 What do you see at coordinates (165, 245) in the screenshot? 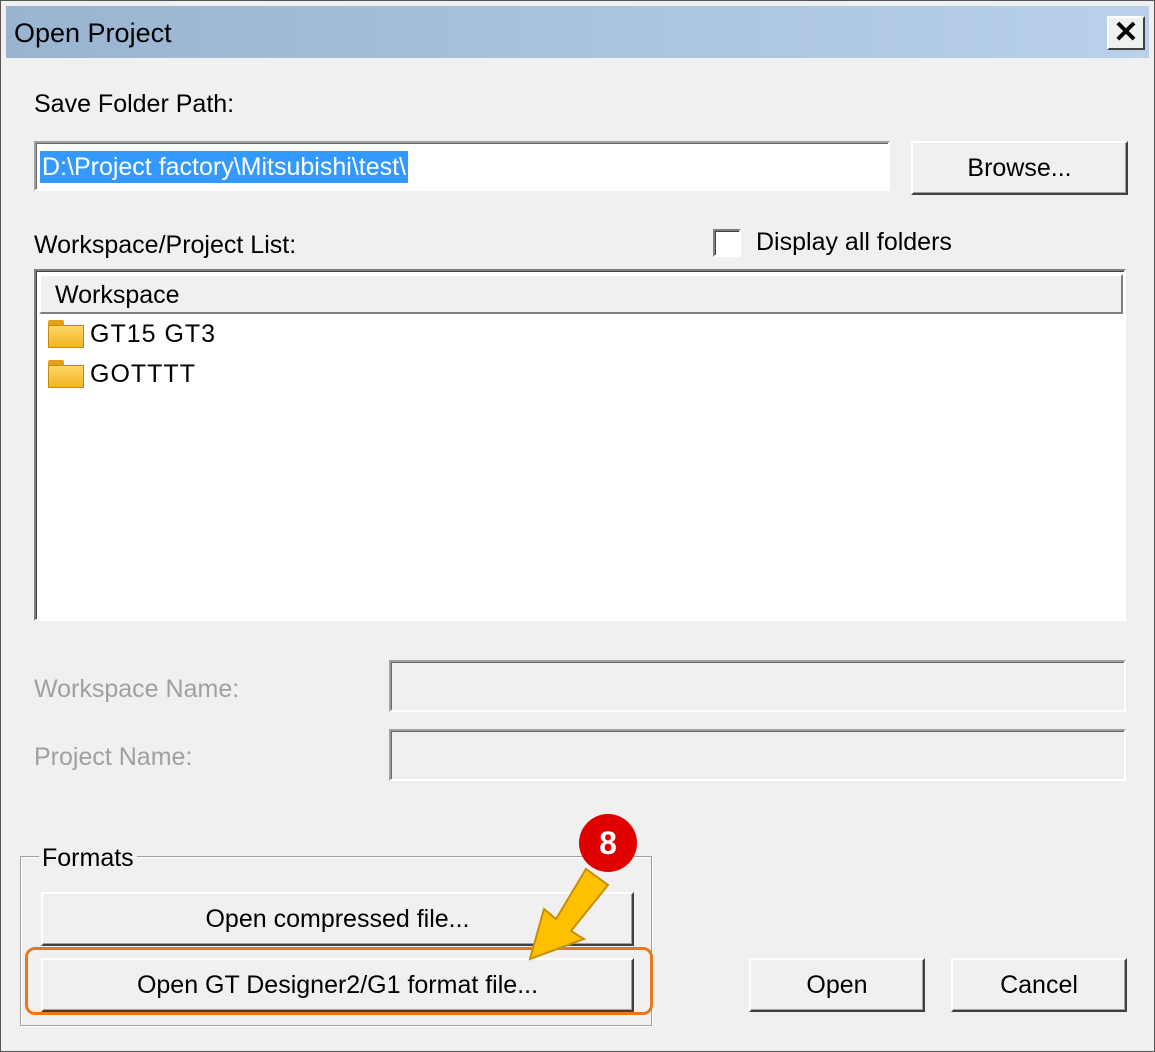
I see `workspace-project-list-label: Workspace/Project List:` at bounding box center [165, 245].